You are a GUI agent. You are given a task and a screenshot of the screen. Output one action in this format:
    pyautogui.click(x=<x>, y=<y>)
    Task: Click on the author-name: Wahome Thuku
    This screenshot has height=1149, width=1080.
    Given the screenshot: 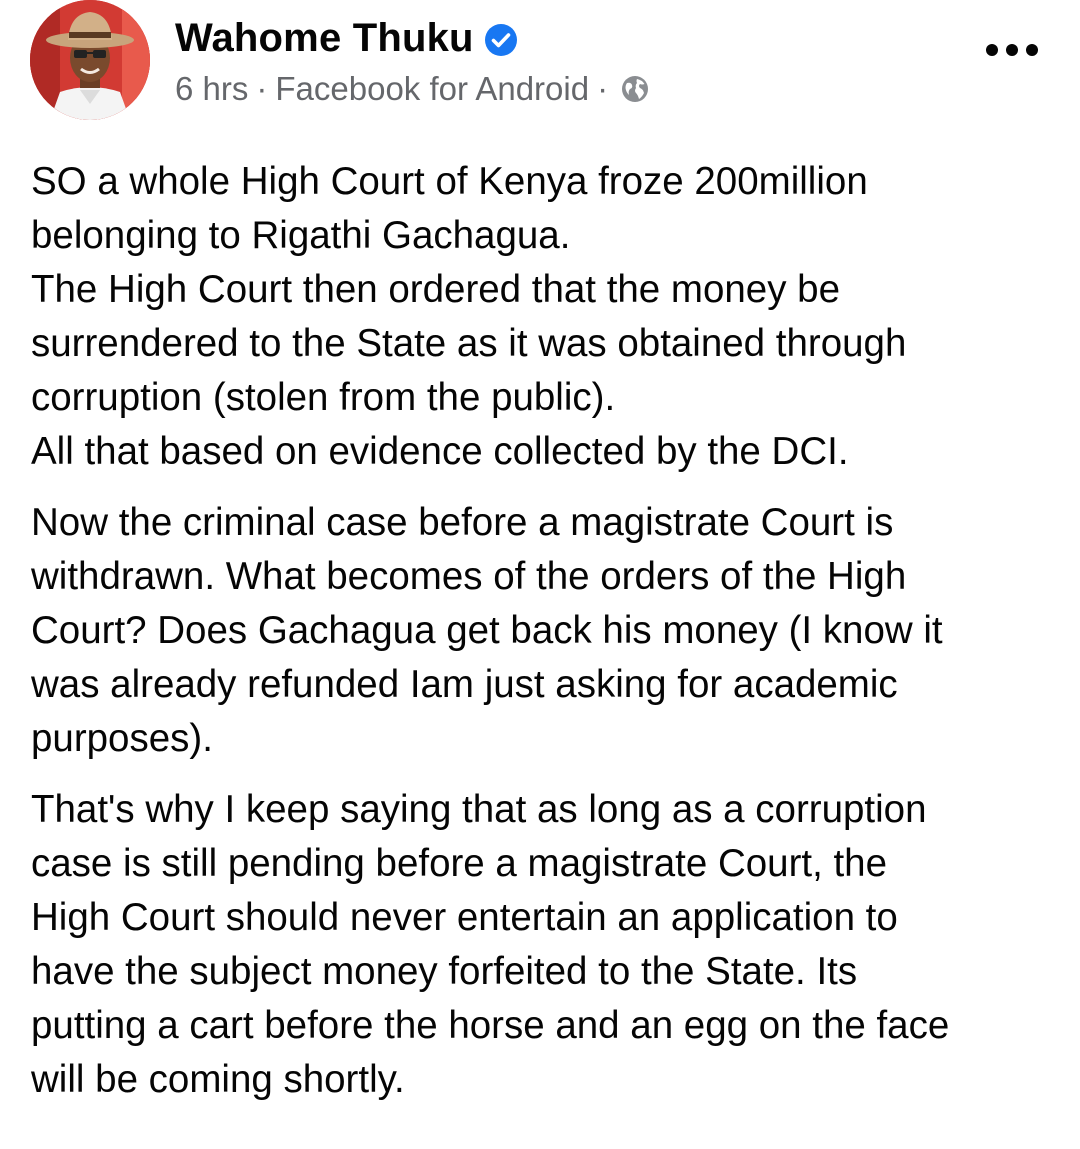 What is the action you would take?
    pyautogui.click(x=346, y=38)
    